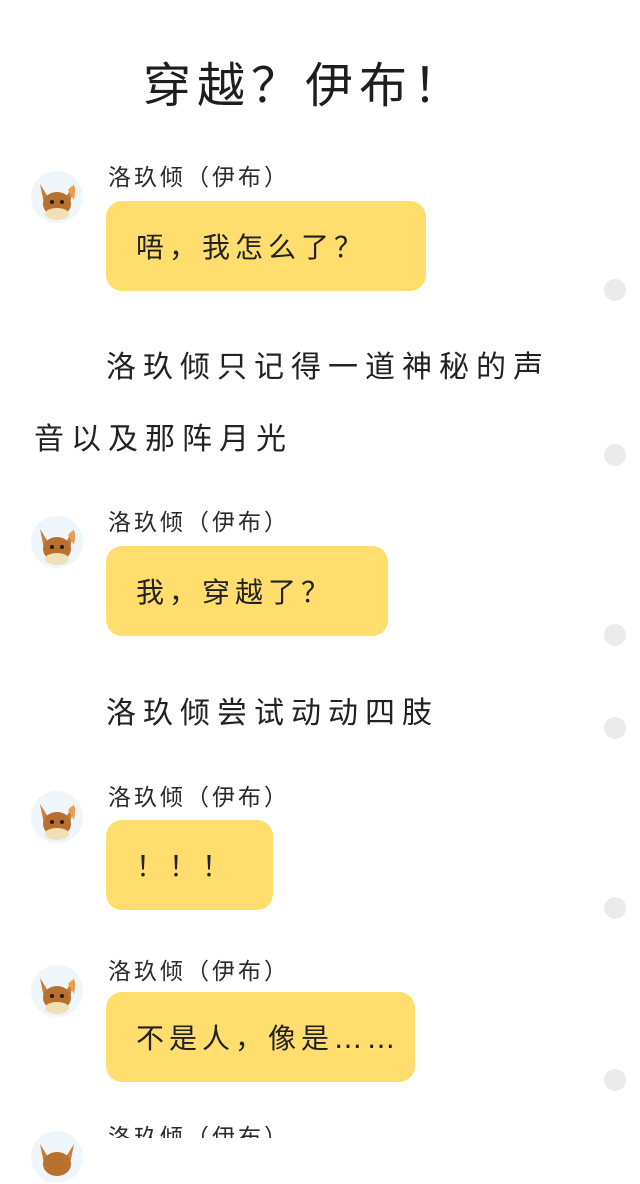 The height and width of the screenshot is (1184, 640). I want to click on narration-text: 洛玖倾只记得一道神秘的声, so click(328, 367).